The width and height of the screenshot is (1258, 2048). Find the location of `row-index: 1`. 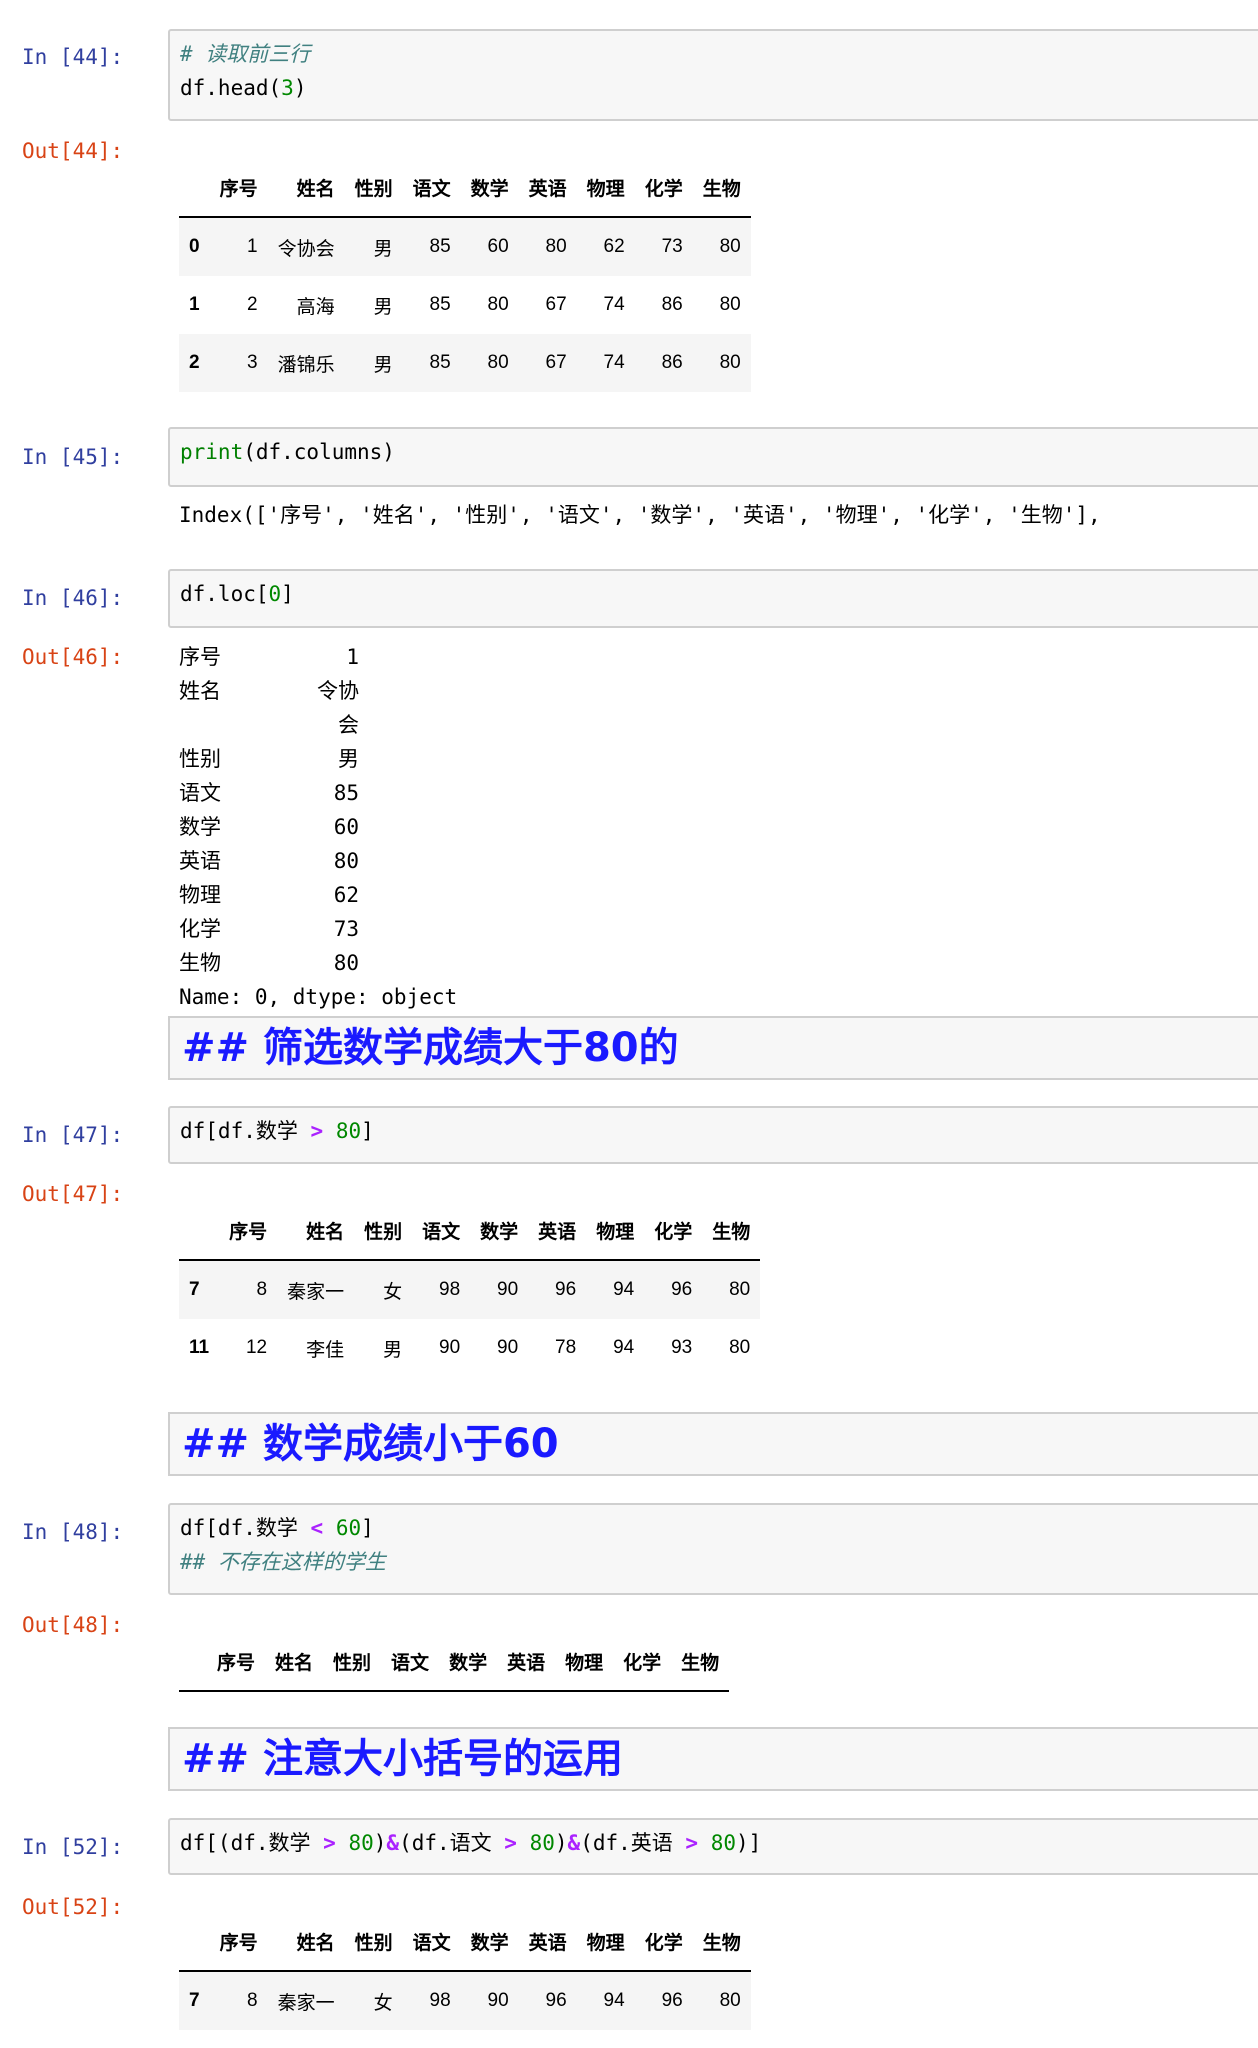

row-index: 1 is located at coordinates (194, 304).